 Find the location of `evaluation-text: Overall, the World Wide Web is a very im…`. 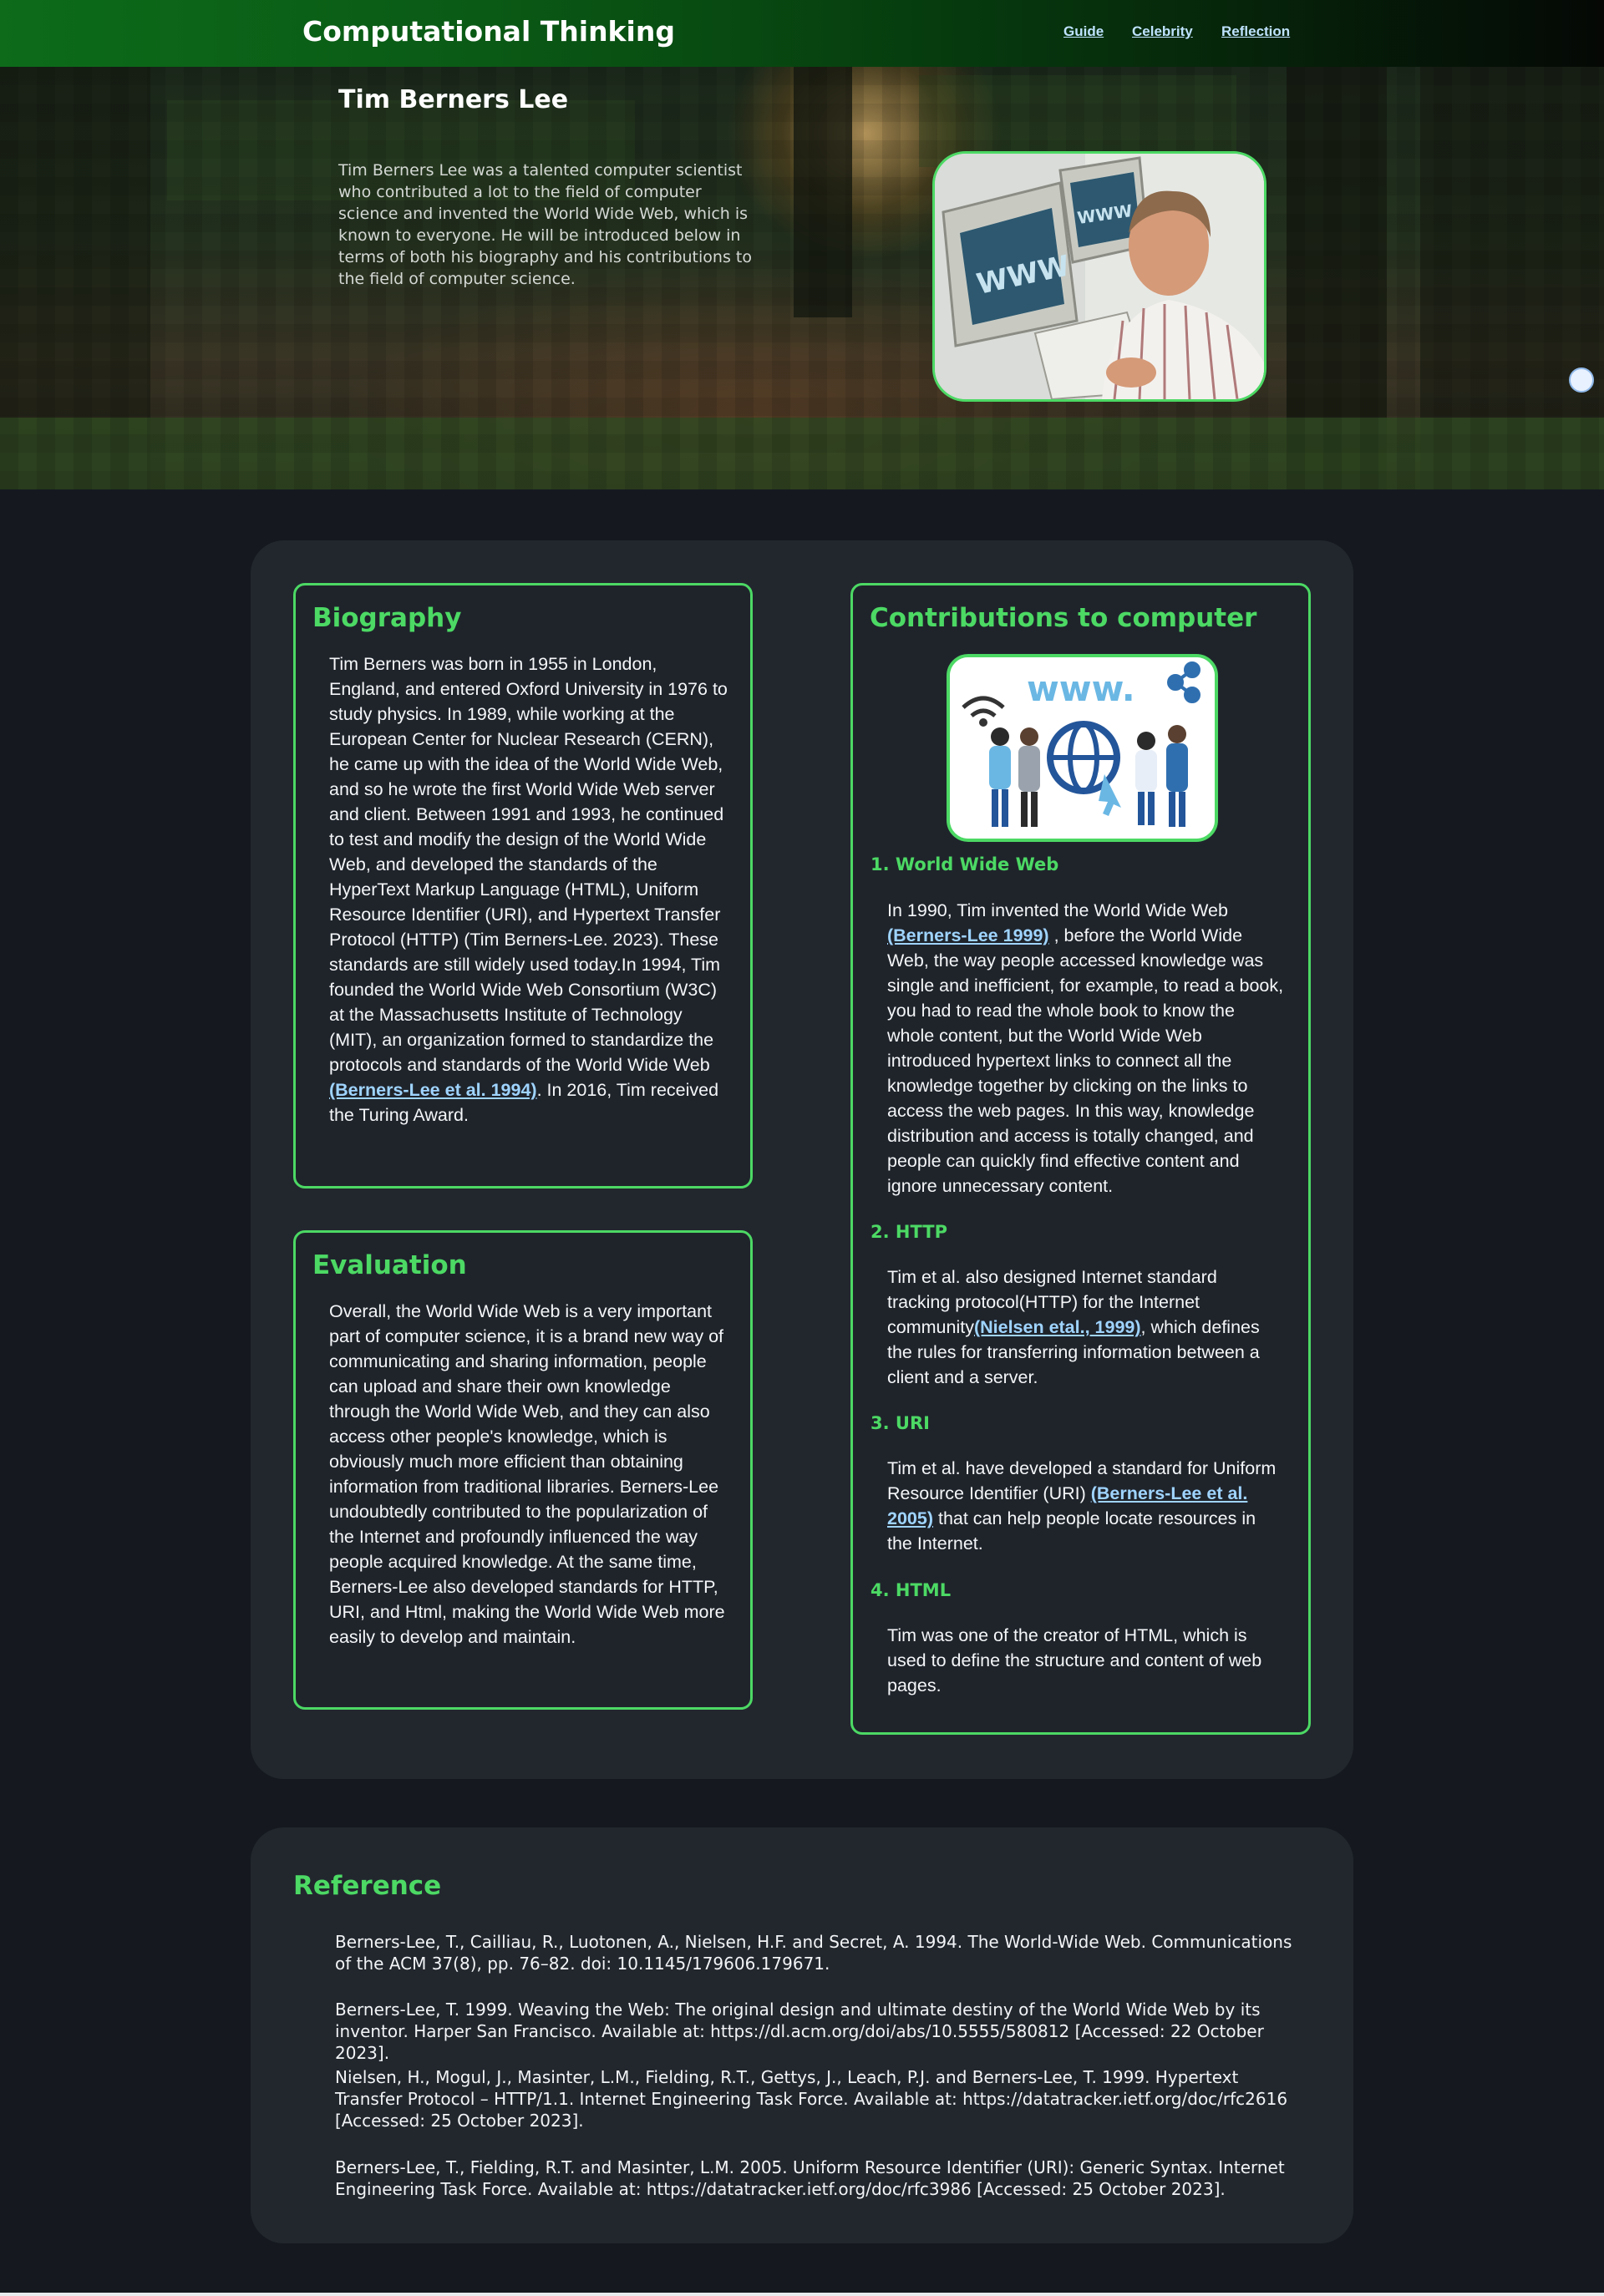

evaluation-text: Overall, the World Wide Web is a very im… is located at coordinates (527, 1474).